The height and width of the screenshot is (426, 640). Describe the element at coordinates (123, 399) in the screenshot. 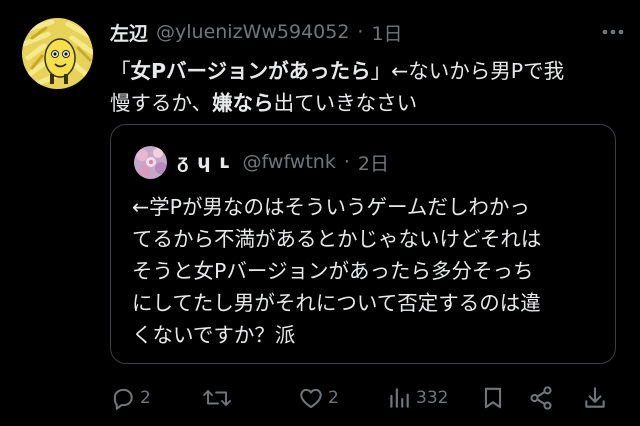

I see `reply-icon` at that location.